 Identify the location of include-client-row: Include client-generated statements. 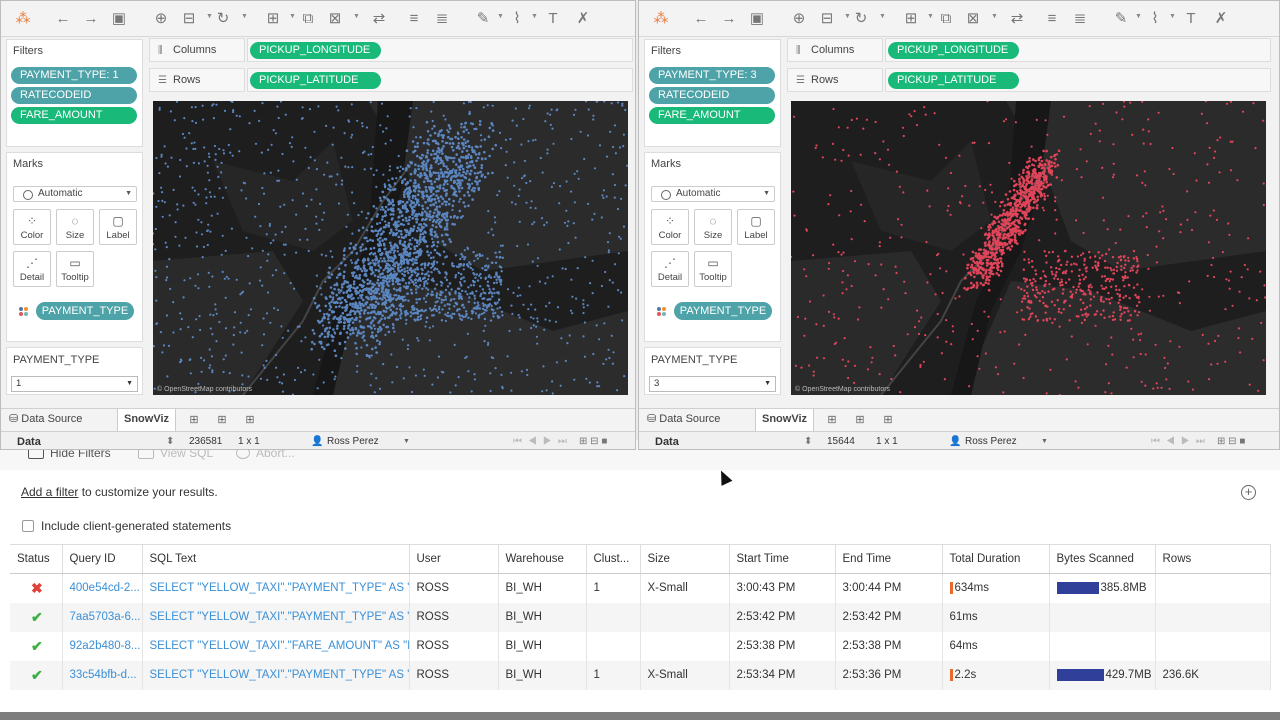
(126, 526).